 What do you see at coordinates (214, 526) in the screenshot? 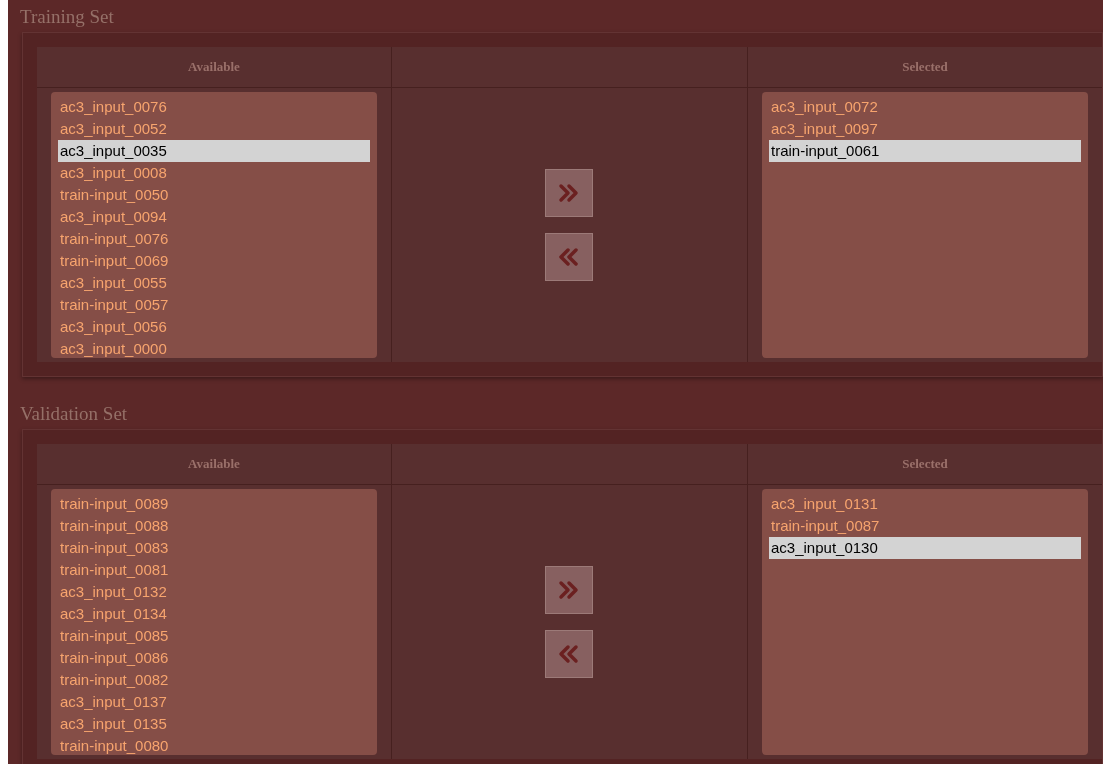
I see `list-item: train-input_0088` at bounding box center [214, 526].